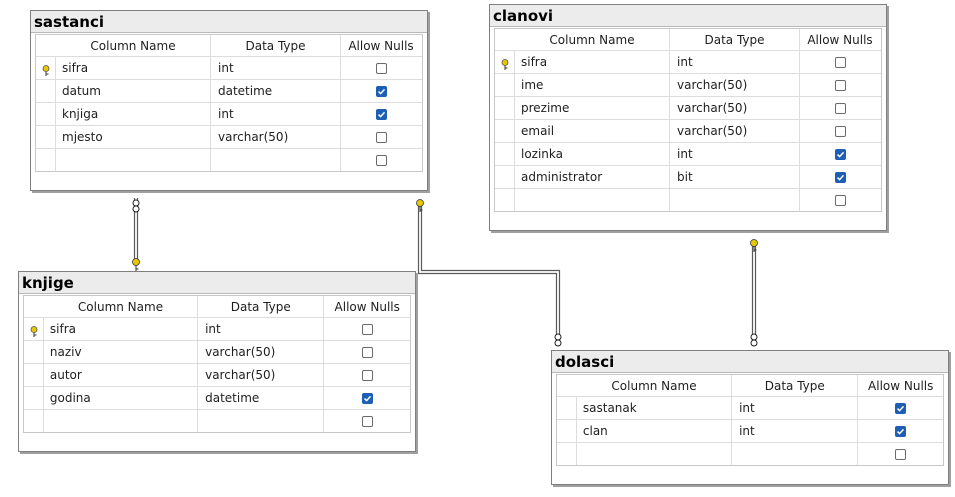 The height and width of the screenshot is (497, 955). I want to click on table-row: ime varchar(50), so click(688, 84).